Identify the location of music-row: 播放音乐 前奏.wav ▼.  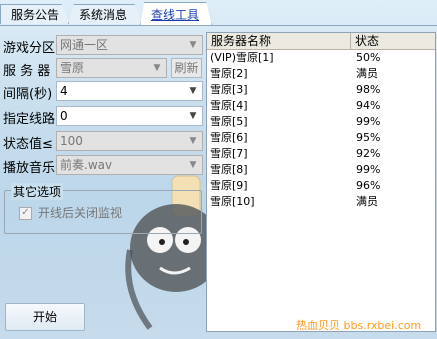
(102, 165).